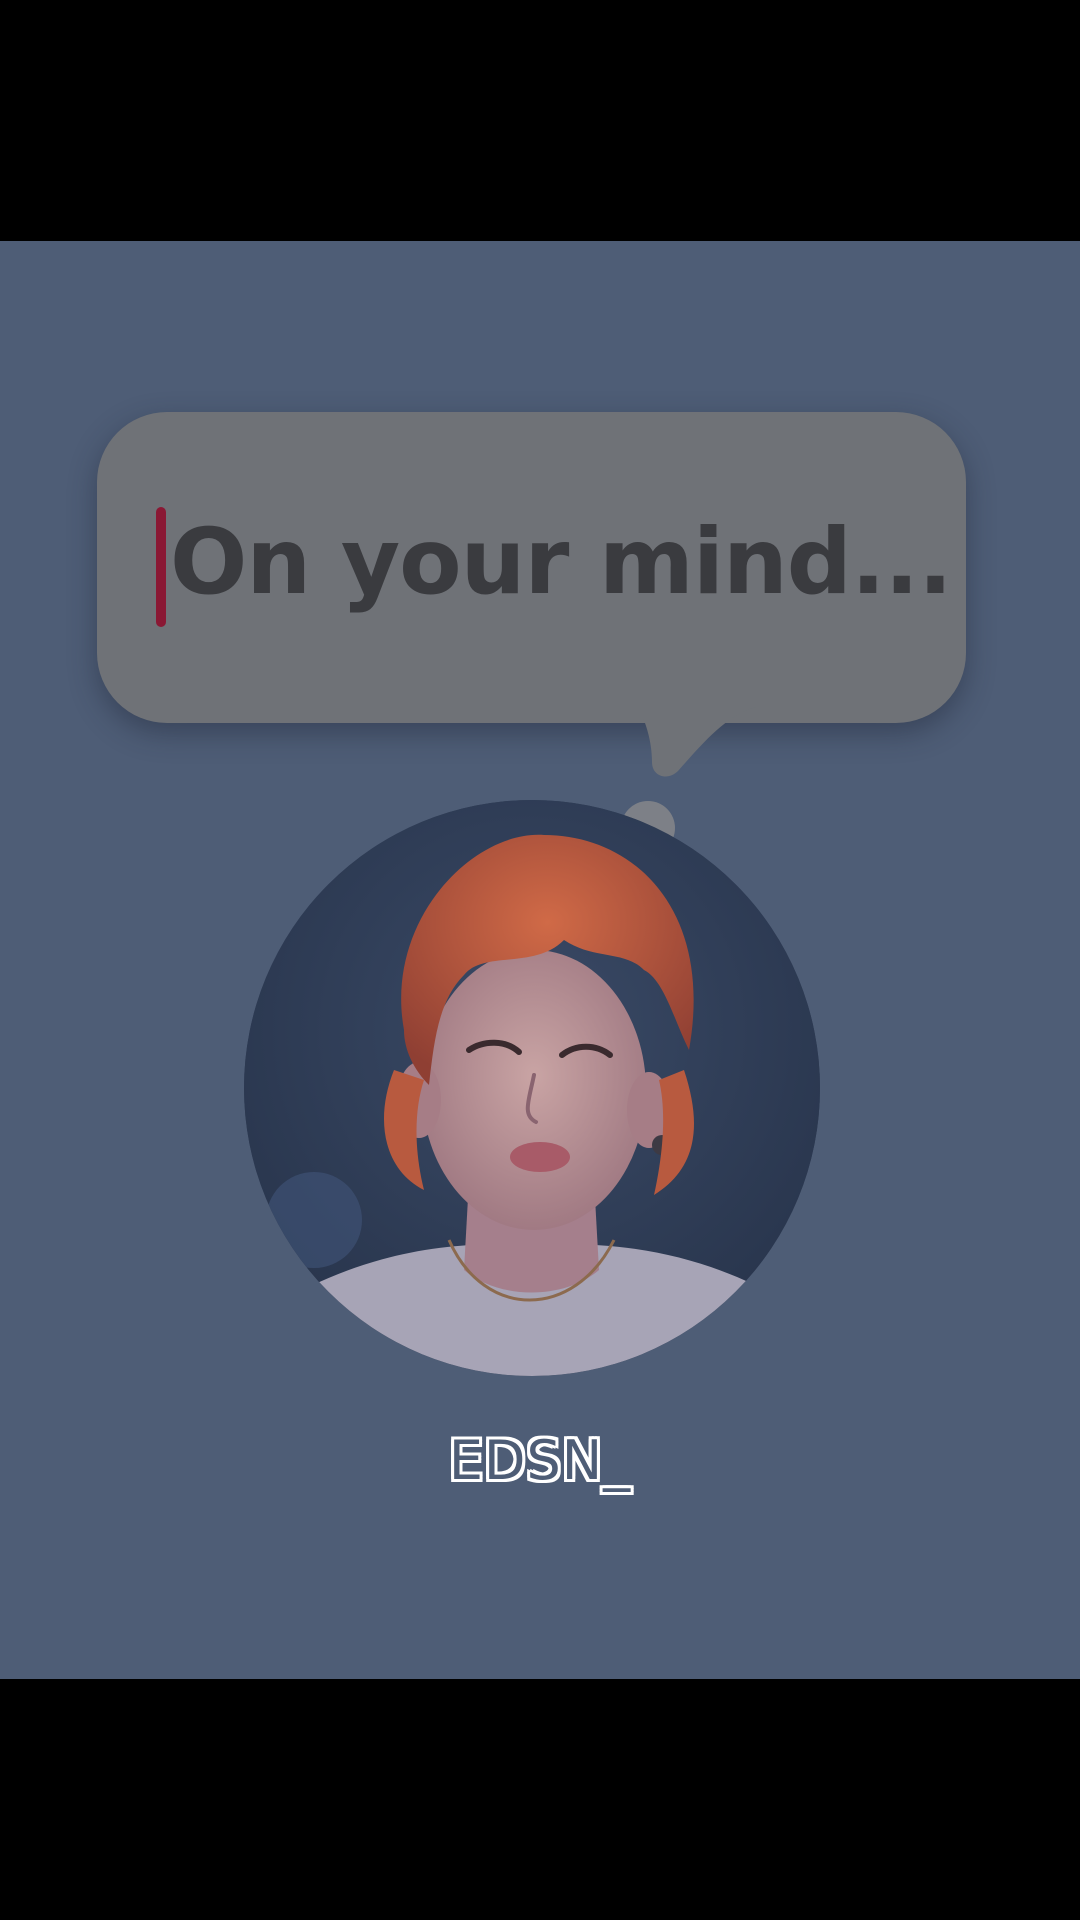 The width and height of the screenshot is (1080, 1920). What do you see at coordinates (540, 1460) in the screenshot?
I see `username-label: EDSN_` at bounding box center [540, 1460].